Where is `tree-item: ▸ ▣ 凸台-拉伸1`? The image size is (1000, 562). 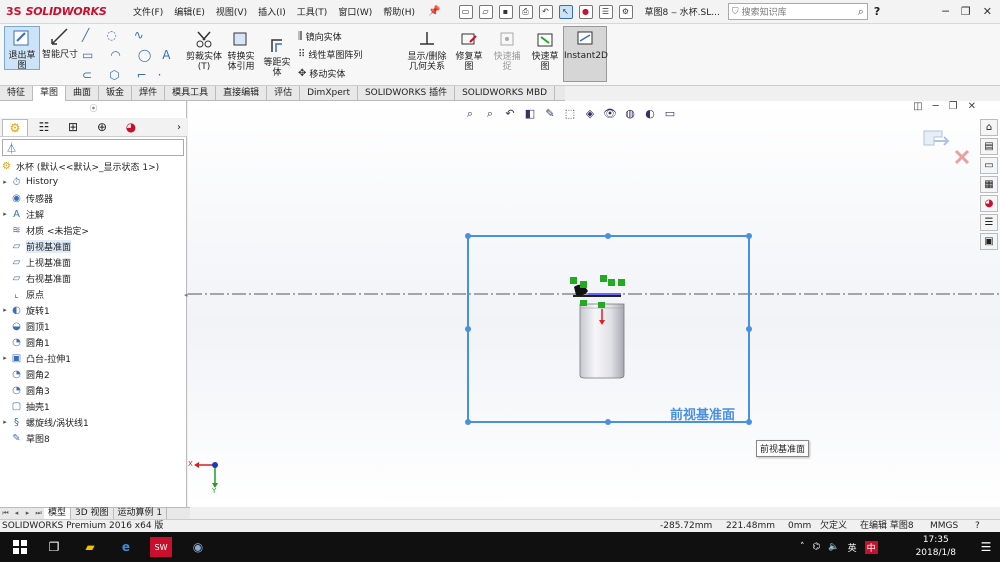
tree-item: ▸ ▣ 凸台-拉伸1 is located at coordinates (93, 358).